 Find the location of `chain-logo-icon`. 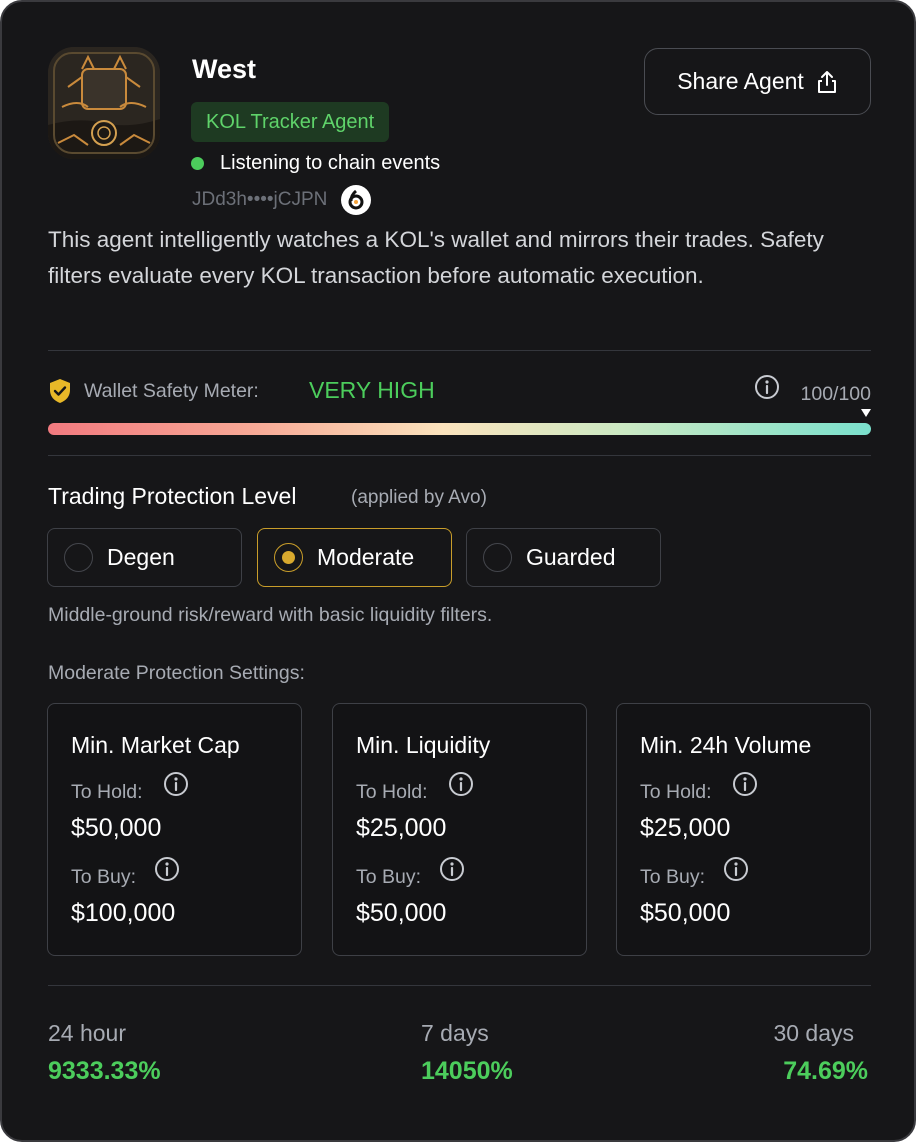

chain-logo-icon is located at coordinates (356, 200).